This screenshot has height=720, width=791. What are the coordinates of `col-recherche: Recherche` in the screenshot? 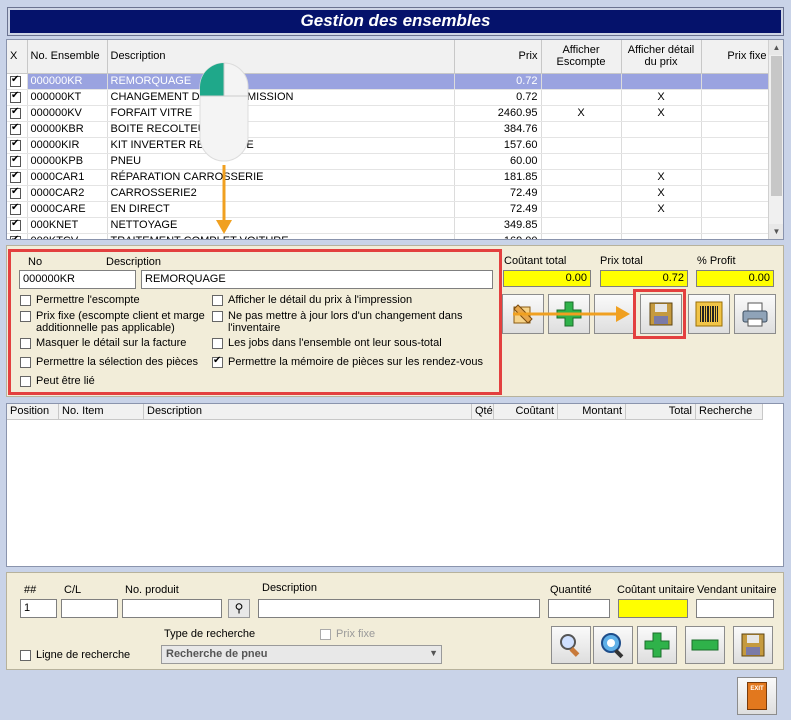 It's located at (729, 412).